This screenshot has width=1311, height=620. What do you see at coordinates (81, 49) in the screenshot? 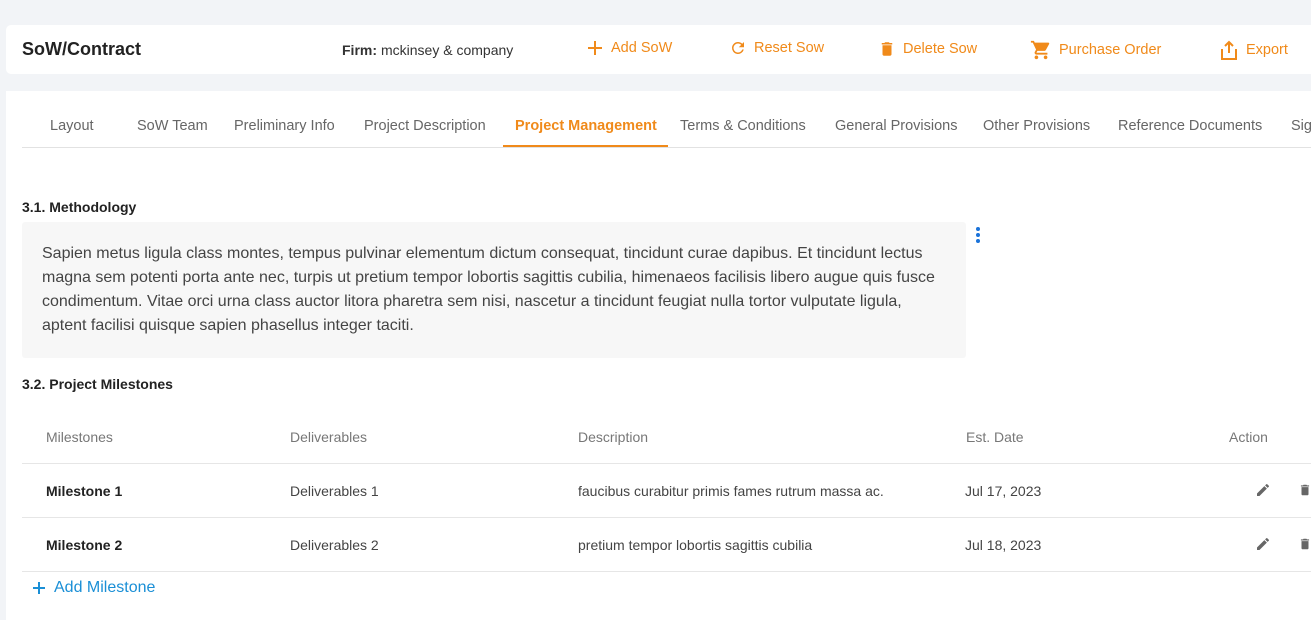
I see `page-title: SoW/Contract` at bounding box center [81, 49].